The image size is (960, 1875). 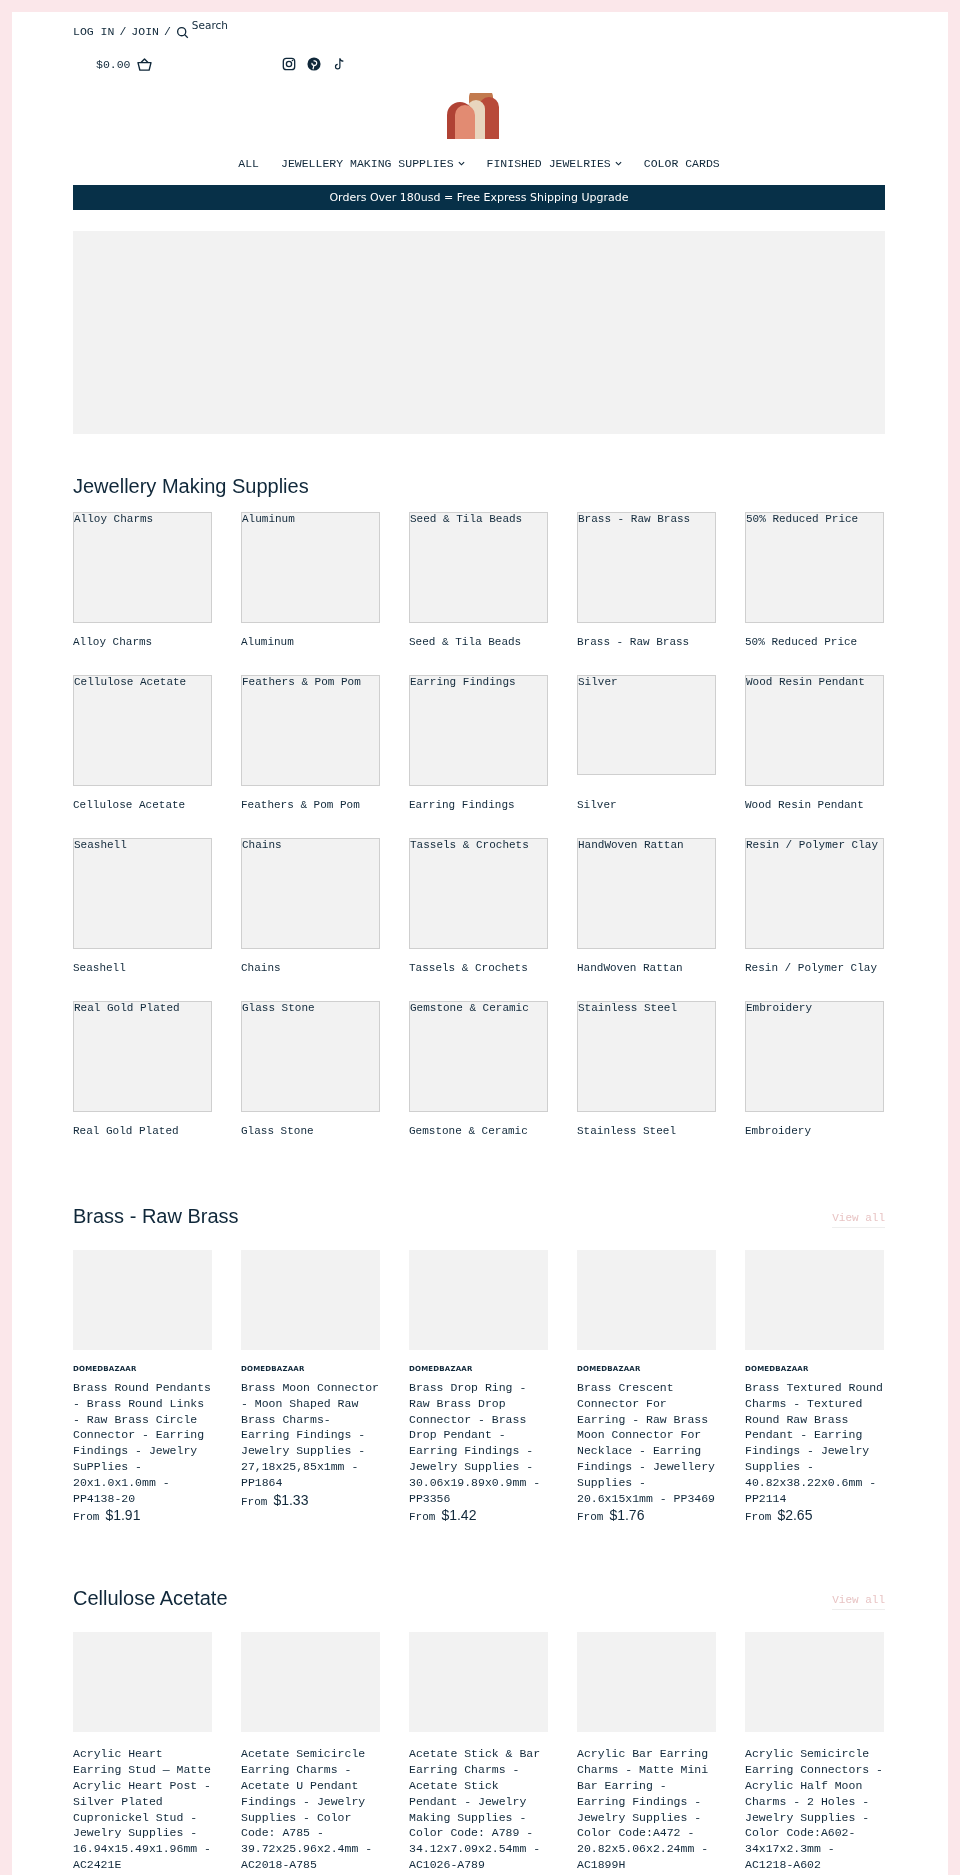 I want to click on account-link: LOG IN, so click(x=94, y=32).